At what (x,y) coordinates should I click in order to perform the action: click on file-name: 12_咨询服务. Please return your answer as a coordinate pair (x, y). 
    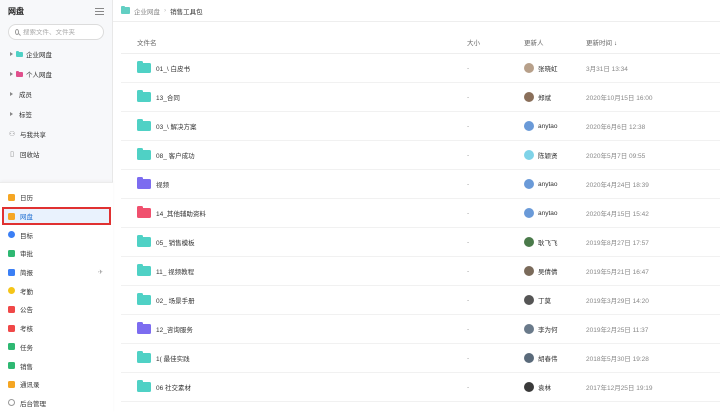
    Looking at the image, I should click on (174, 329).